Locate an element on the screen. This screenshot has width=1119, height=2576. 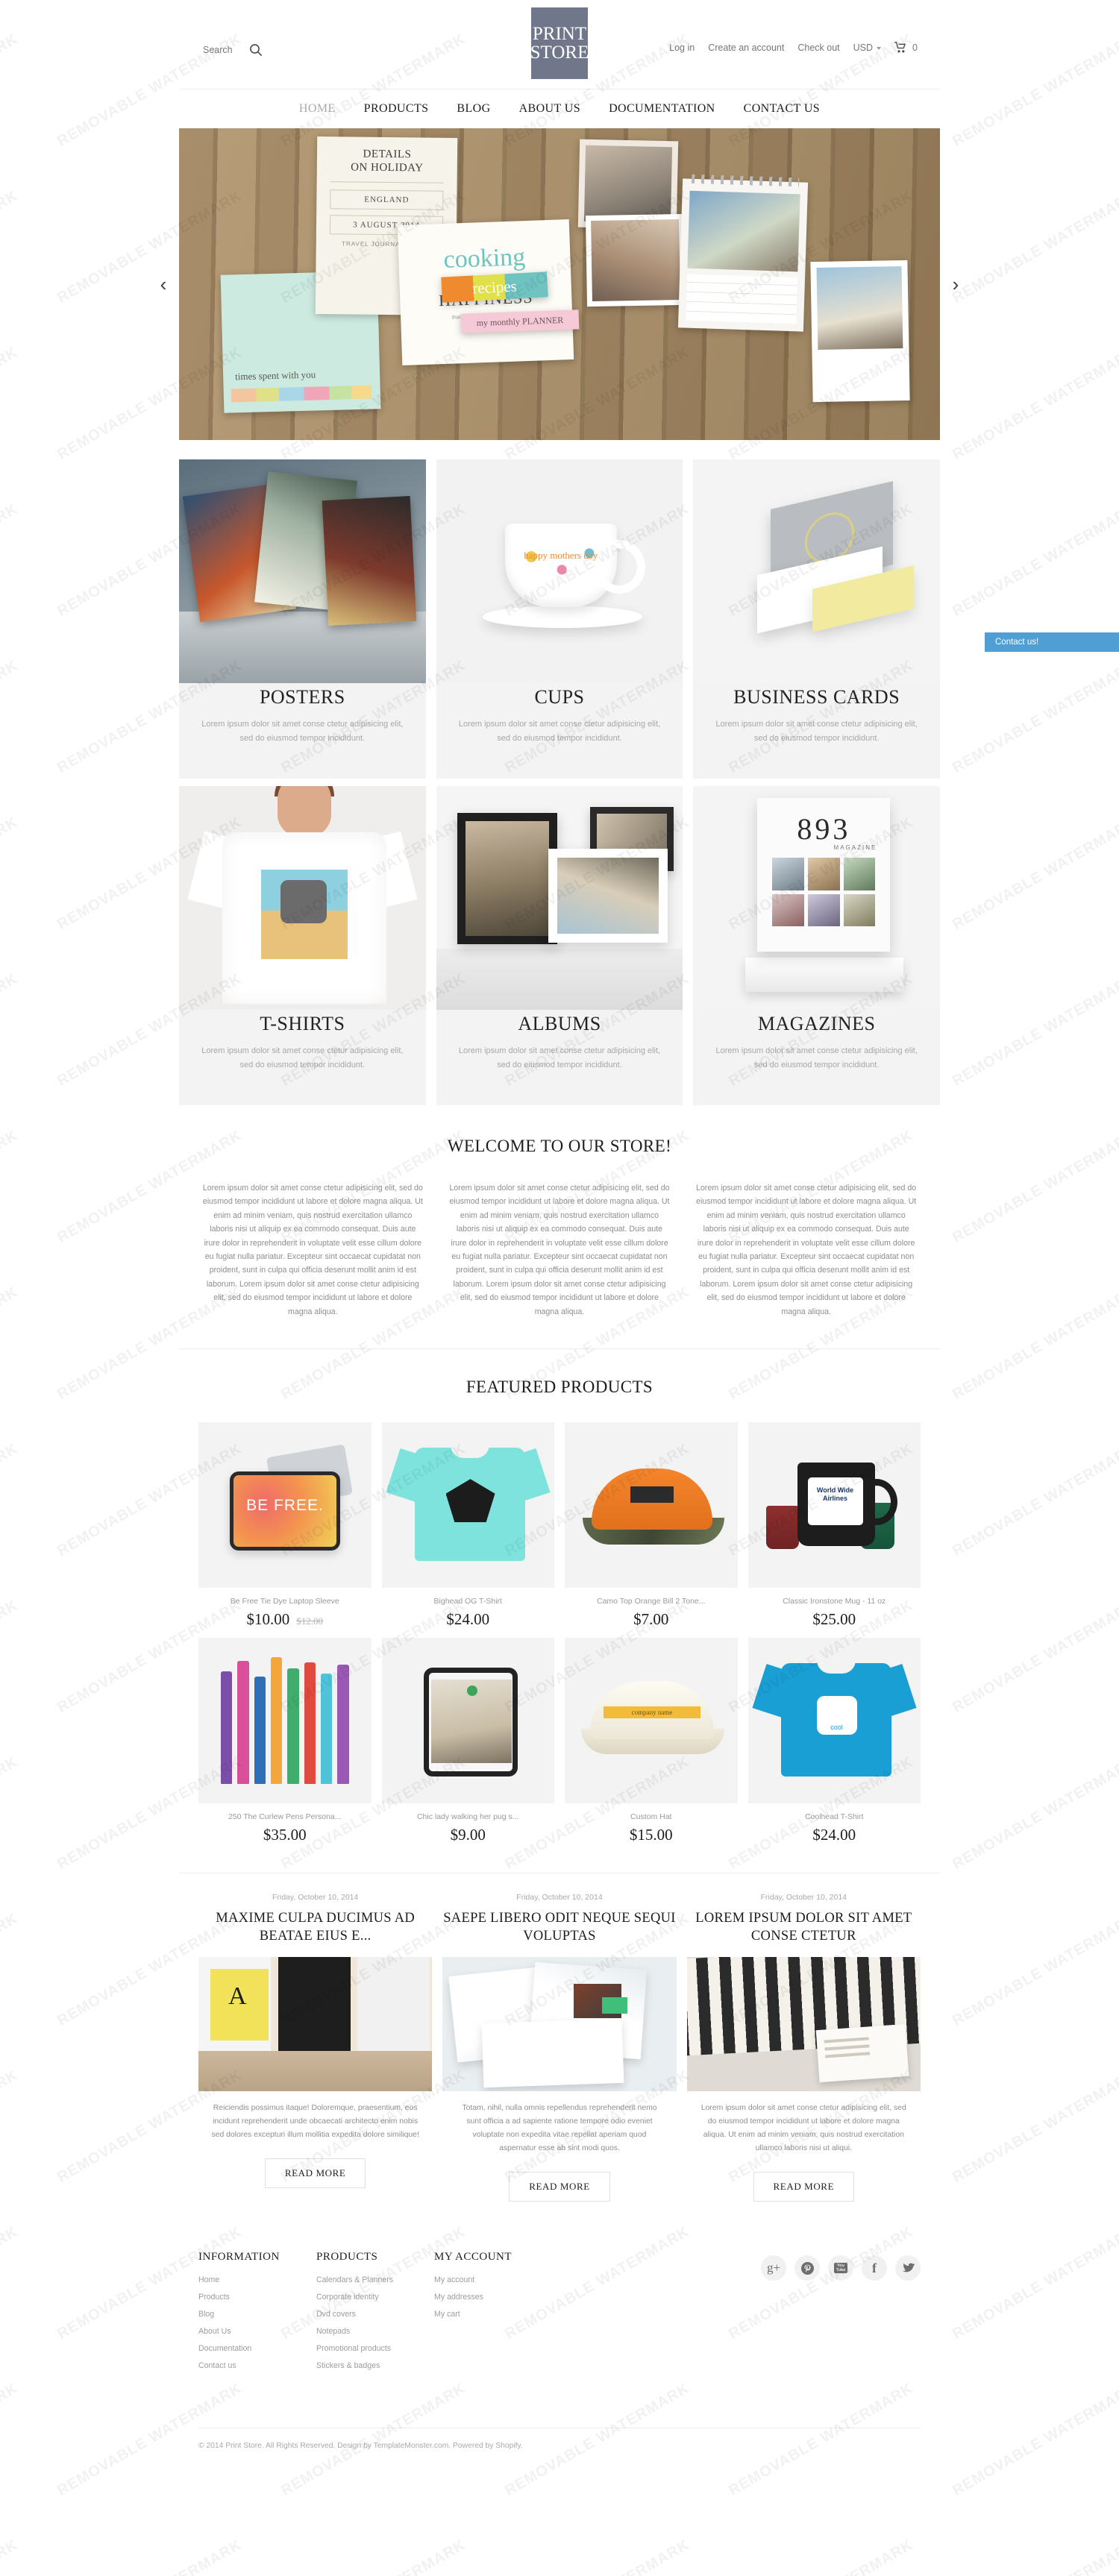
nav-item-contact-us: CONTACT US is located at coordinates (782, 109).